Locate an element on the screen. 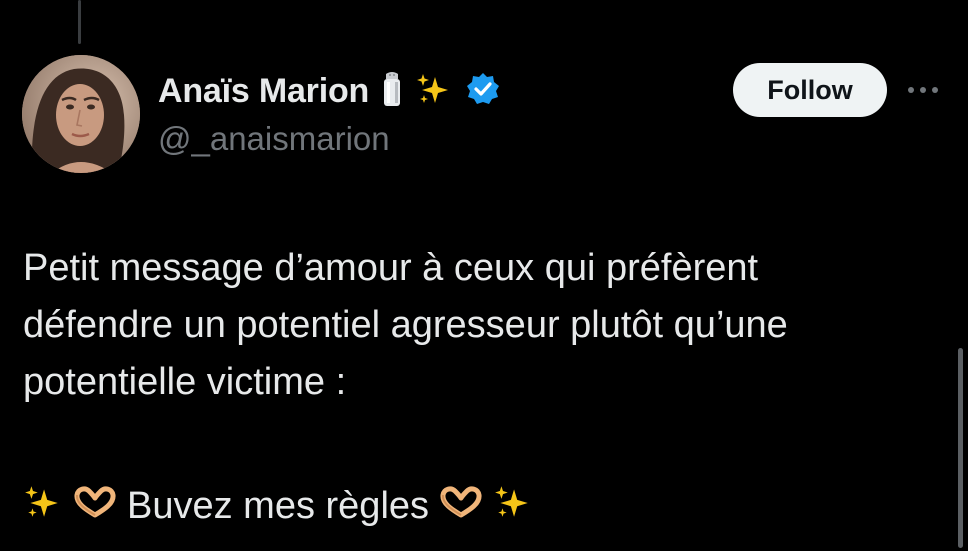 This screenshot has height=551, width=968. tweet-closing-line: Buvez mes règles is located at coordinates (278, 506).